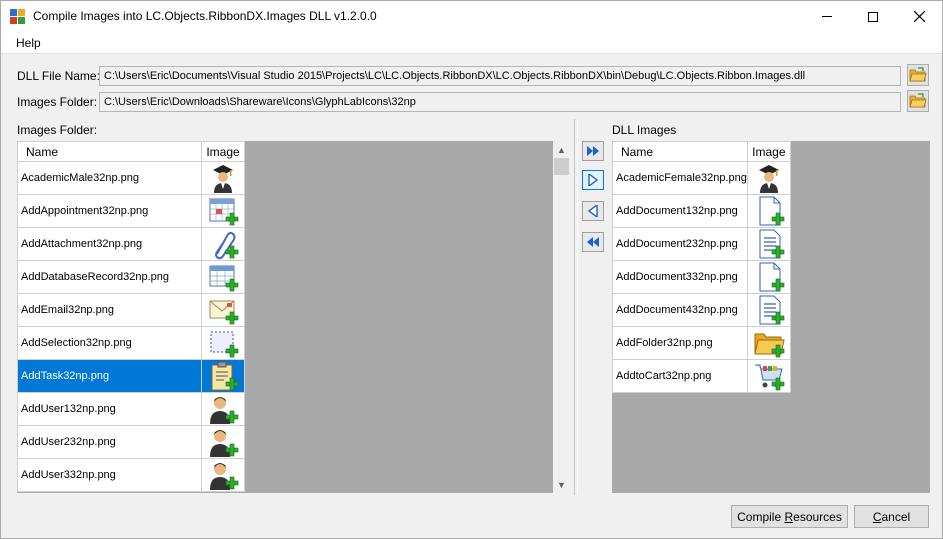  Describe the element at coordinates (873, 16) in the screenshot. I see `maximize-button` at that location.